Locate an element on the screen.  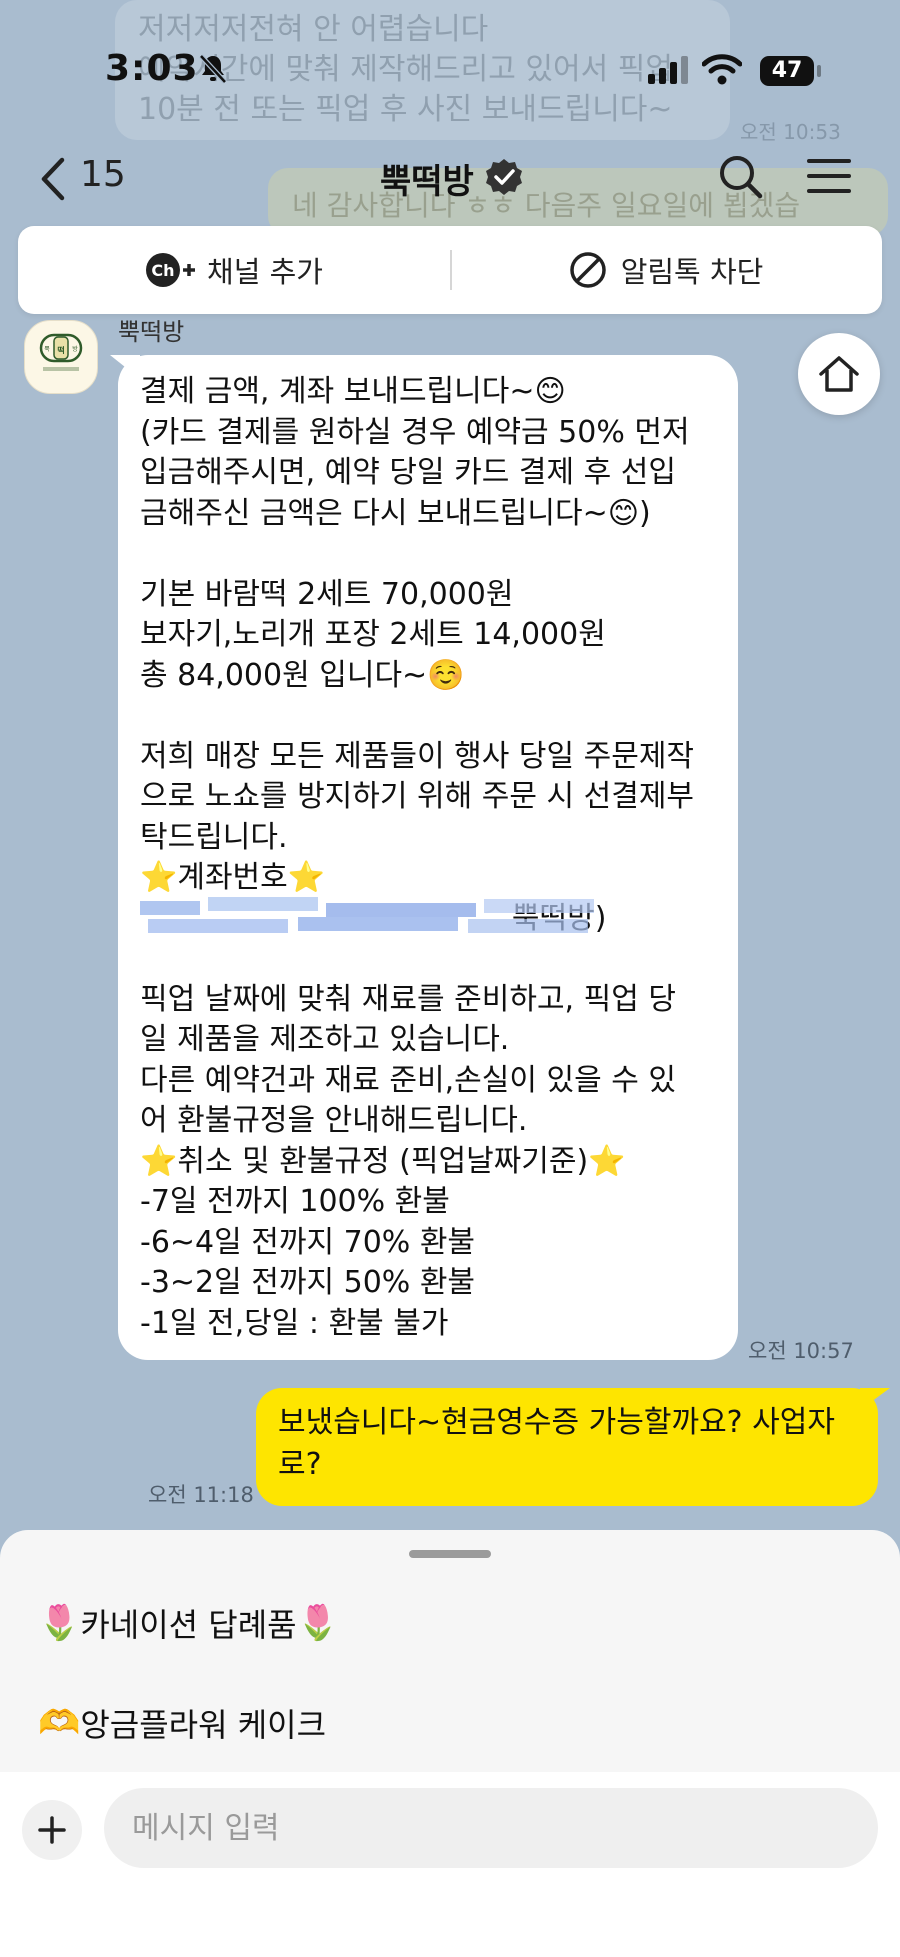
message-time: 오전 11:18 is located at coordinates (201, 1495).